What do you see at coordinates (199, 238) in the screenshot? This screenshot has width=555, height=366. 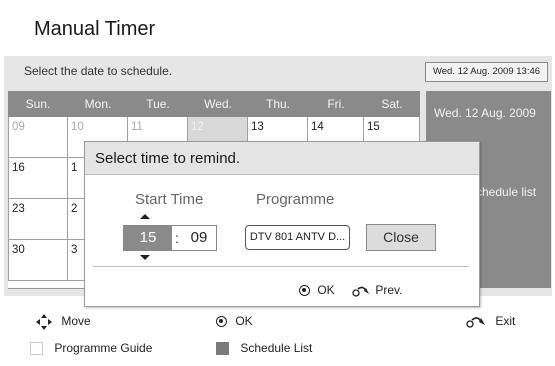 I see `minute-field: 09` at bounding box center [199, 238].